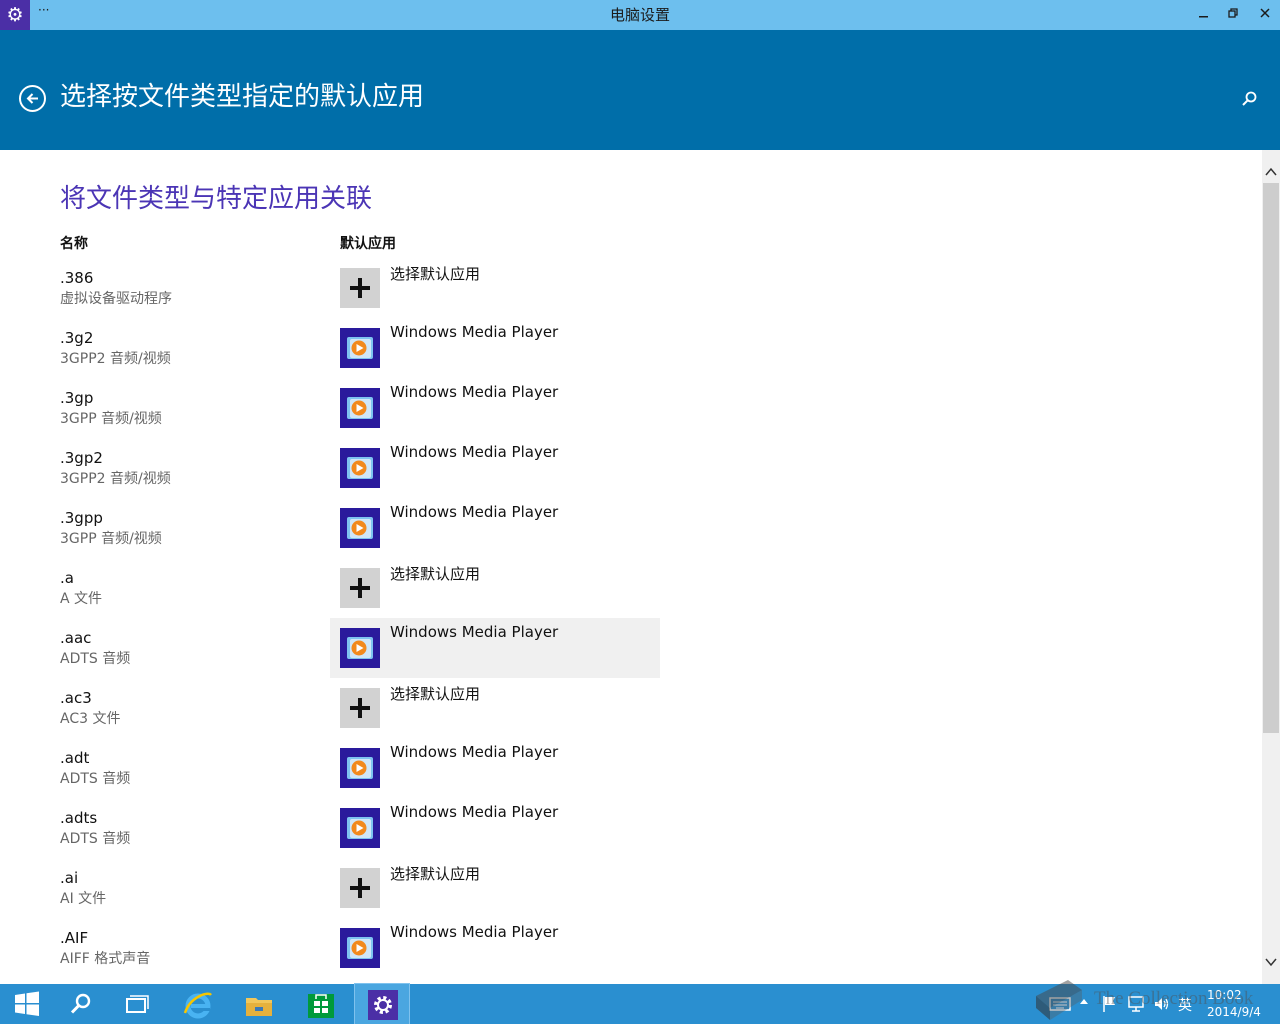  I want to click on file-type-description: AC3 文件, so click(90, 719).